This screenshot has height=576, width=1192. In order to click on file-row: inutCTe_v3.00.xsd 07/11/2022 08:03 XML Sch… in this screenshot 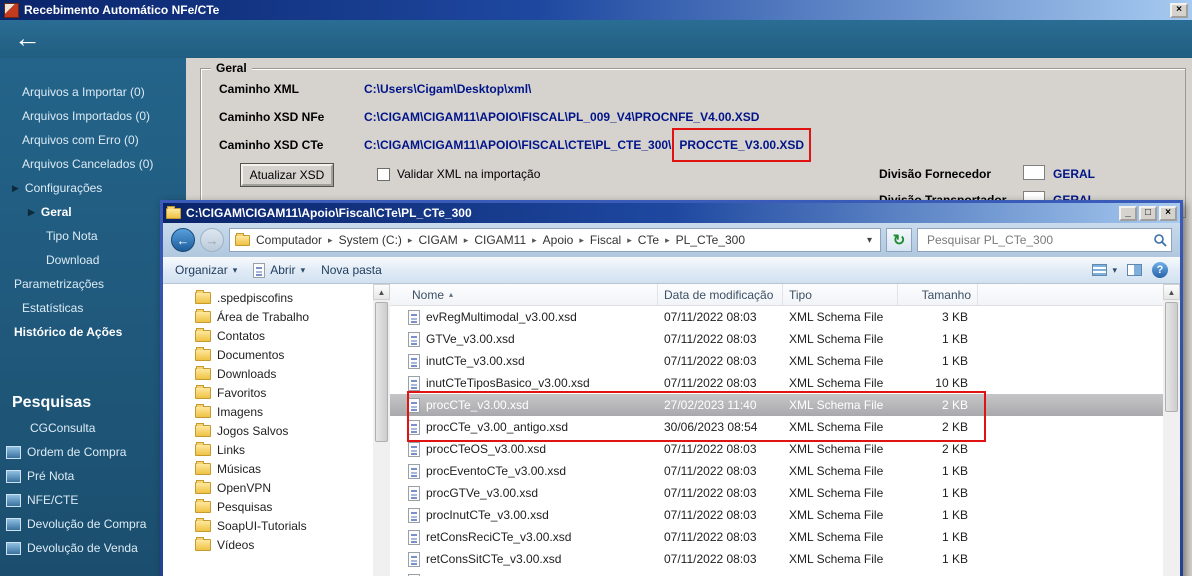, I will do `click(776, 361)`.